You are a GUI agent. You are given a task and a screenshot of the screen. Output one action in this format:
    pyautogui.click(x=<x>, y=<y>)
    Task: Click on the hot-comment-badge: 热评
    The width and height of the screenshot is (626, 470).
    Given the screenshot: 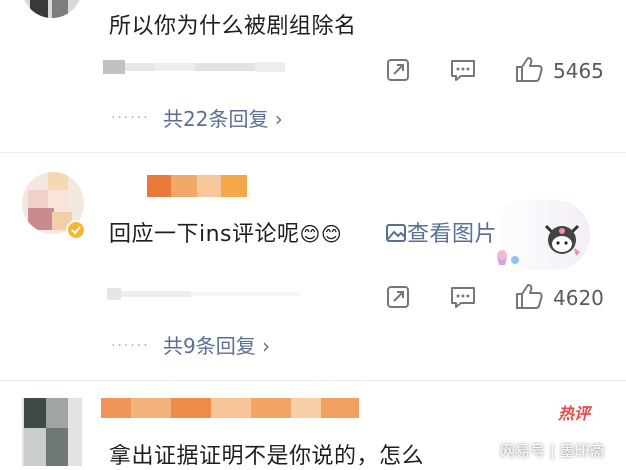 What is the action you would take?
    pyautogui.click(x=574, y=413)
    